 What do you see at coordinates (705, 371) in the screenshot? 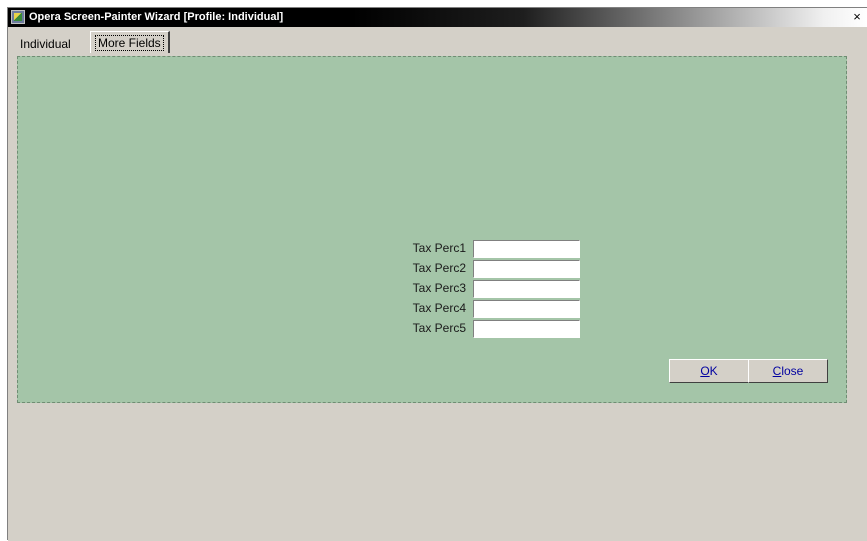
I see `ok-mnemonic: O` at bounding box center [705, 371].